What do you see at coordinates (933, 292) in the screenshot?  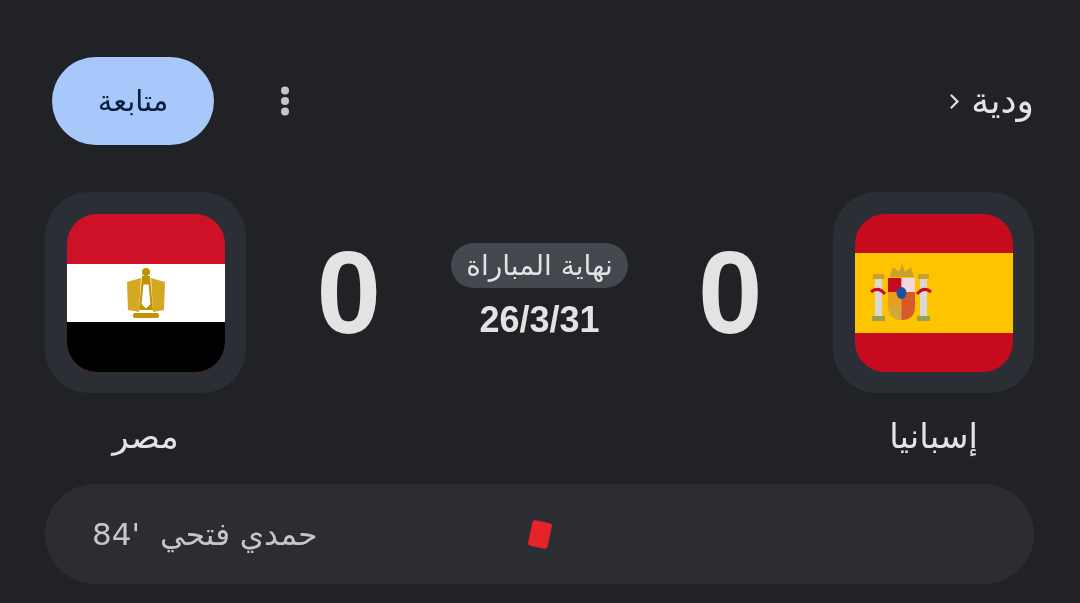 I see `spain-flag-icon` at bounding box center [933, 292].